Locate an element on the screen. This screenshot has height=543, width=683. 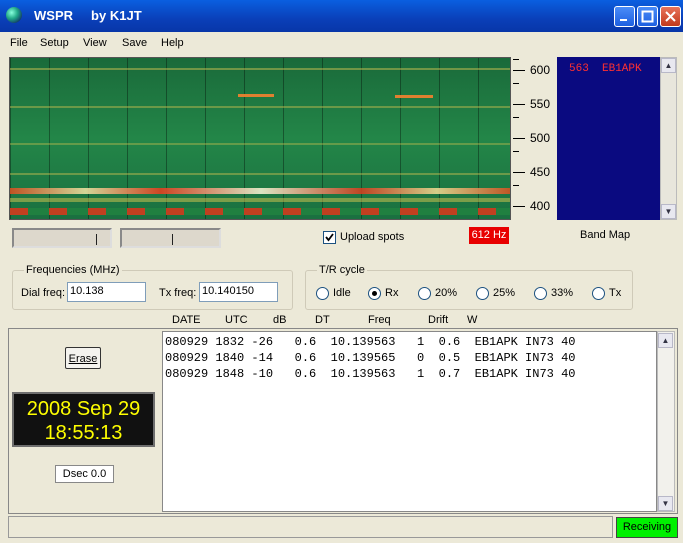
scale-label: 450 is located at coordinates (540, 172).